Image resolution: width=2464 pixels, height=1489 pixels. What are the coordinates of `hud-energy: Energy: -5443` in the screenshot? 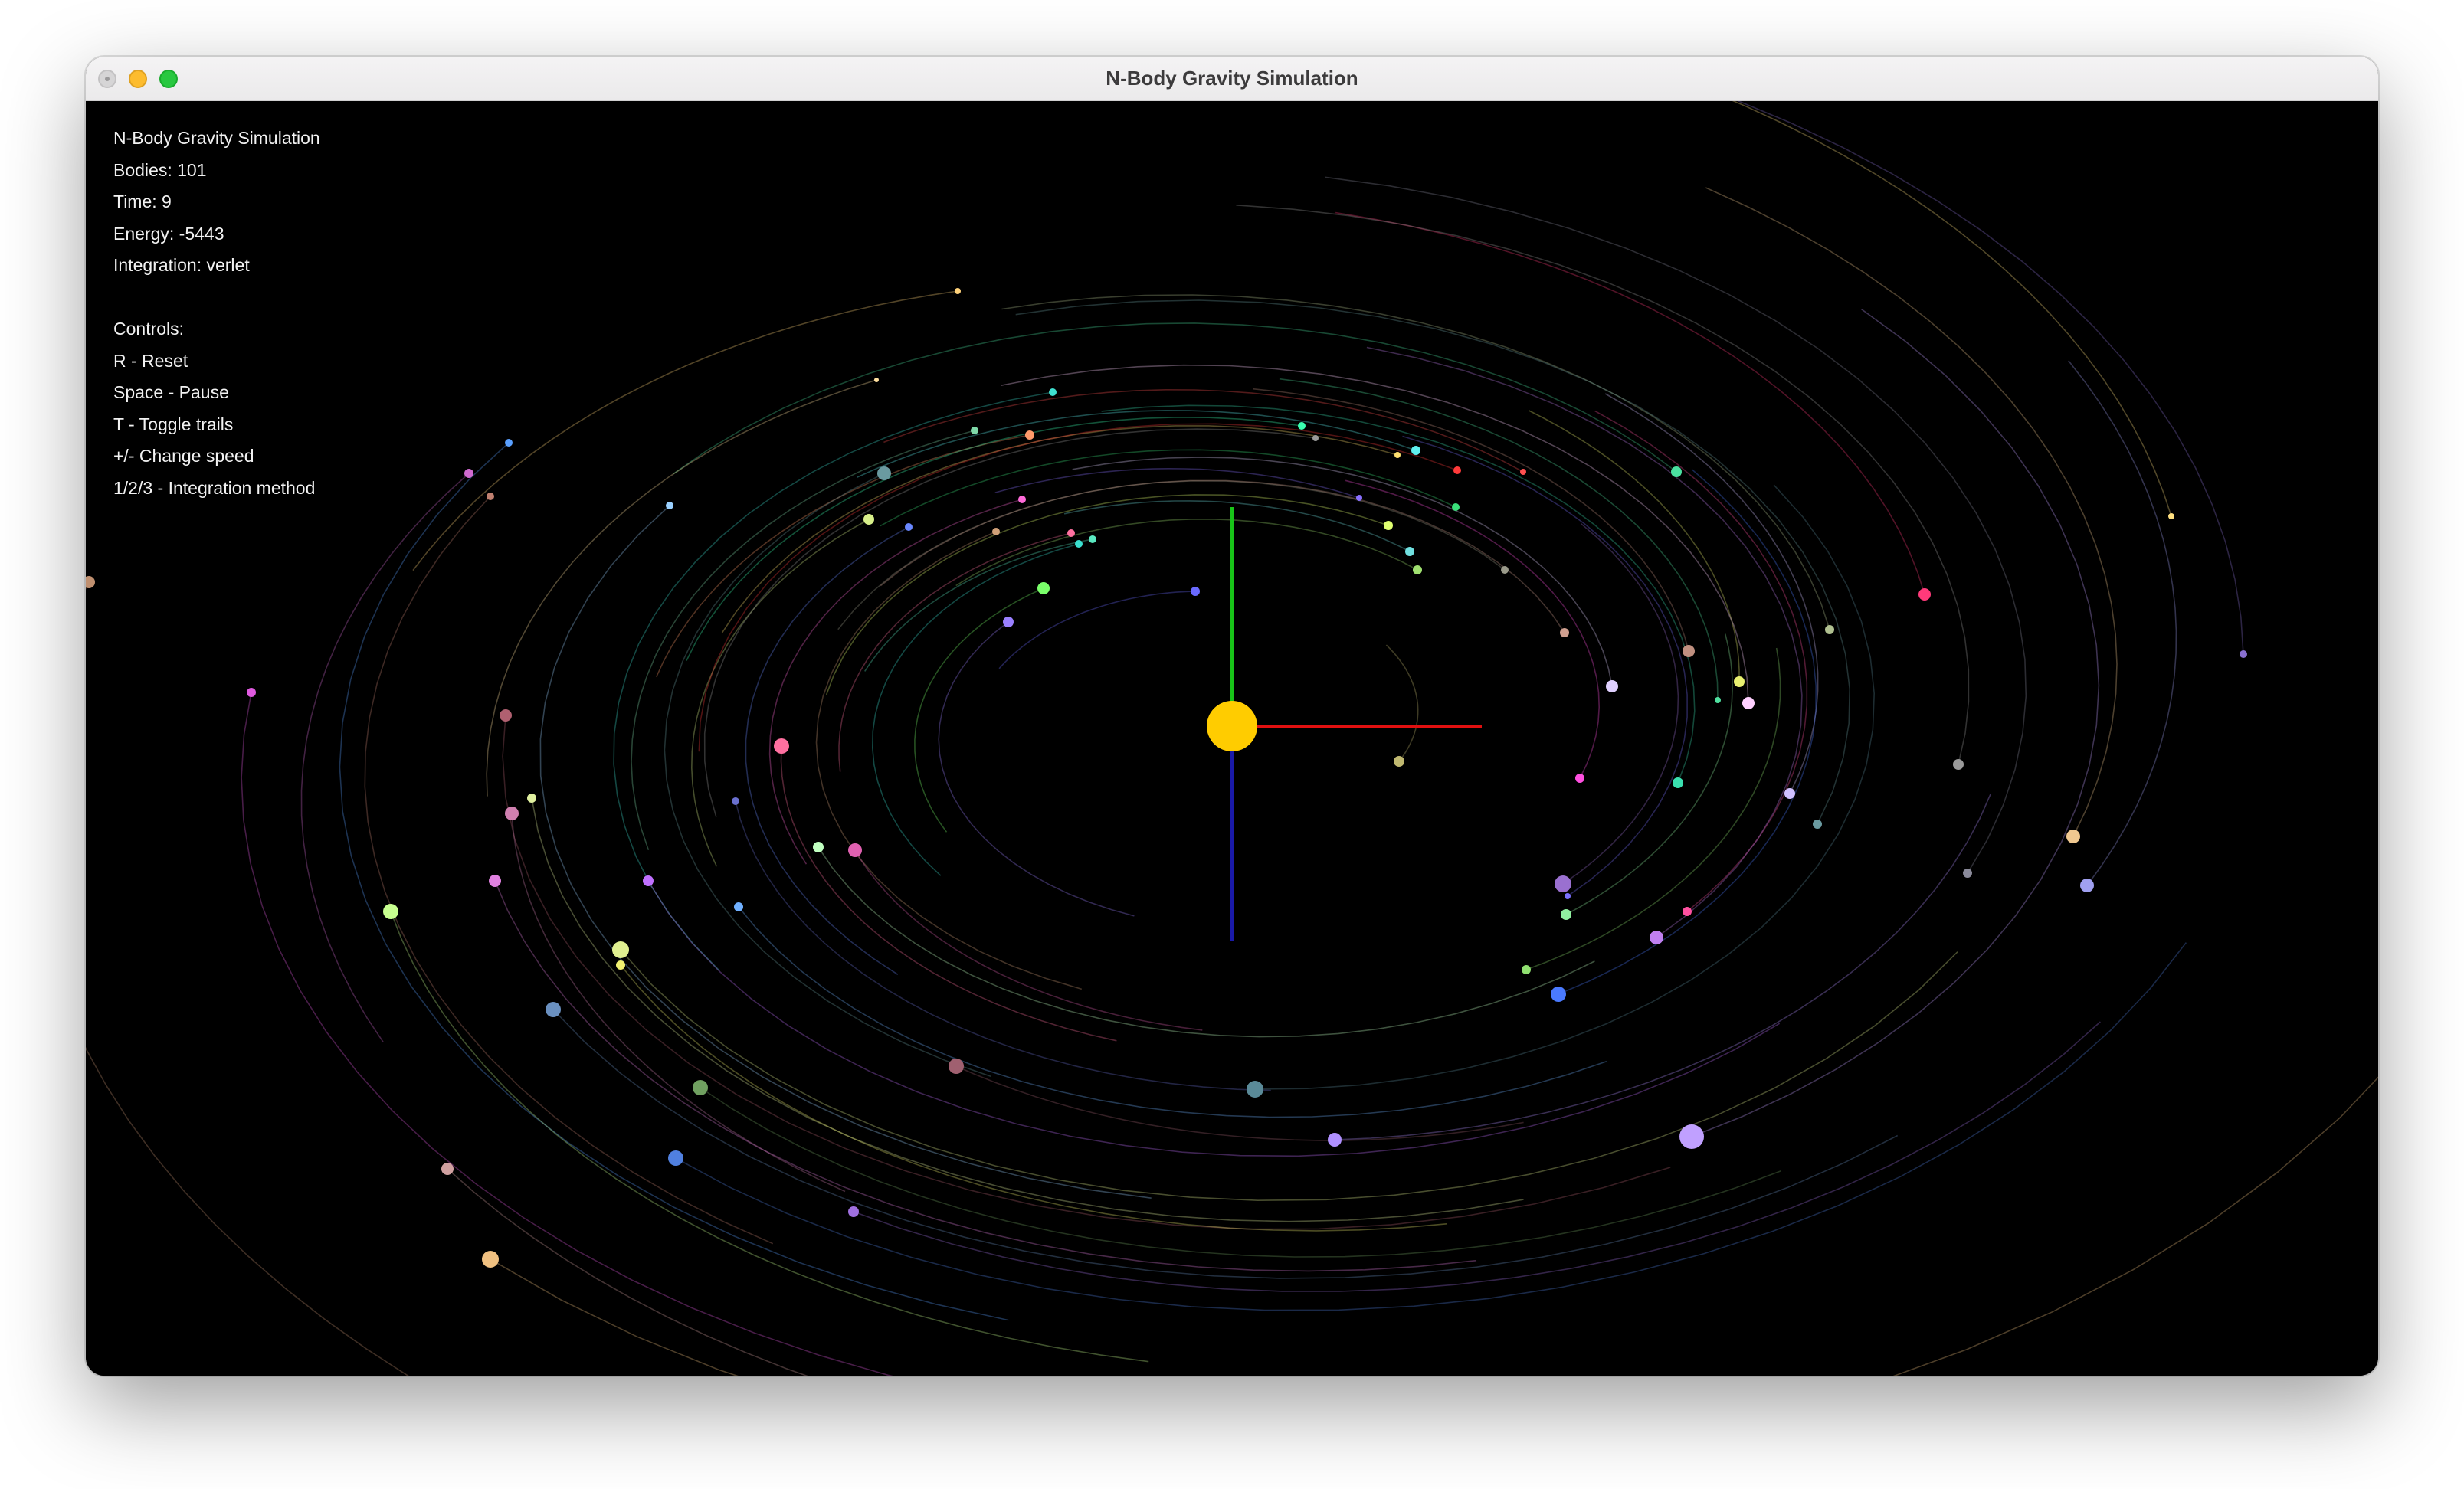 It's located at (168, 233).